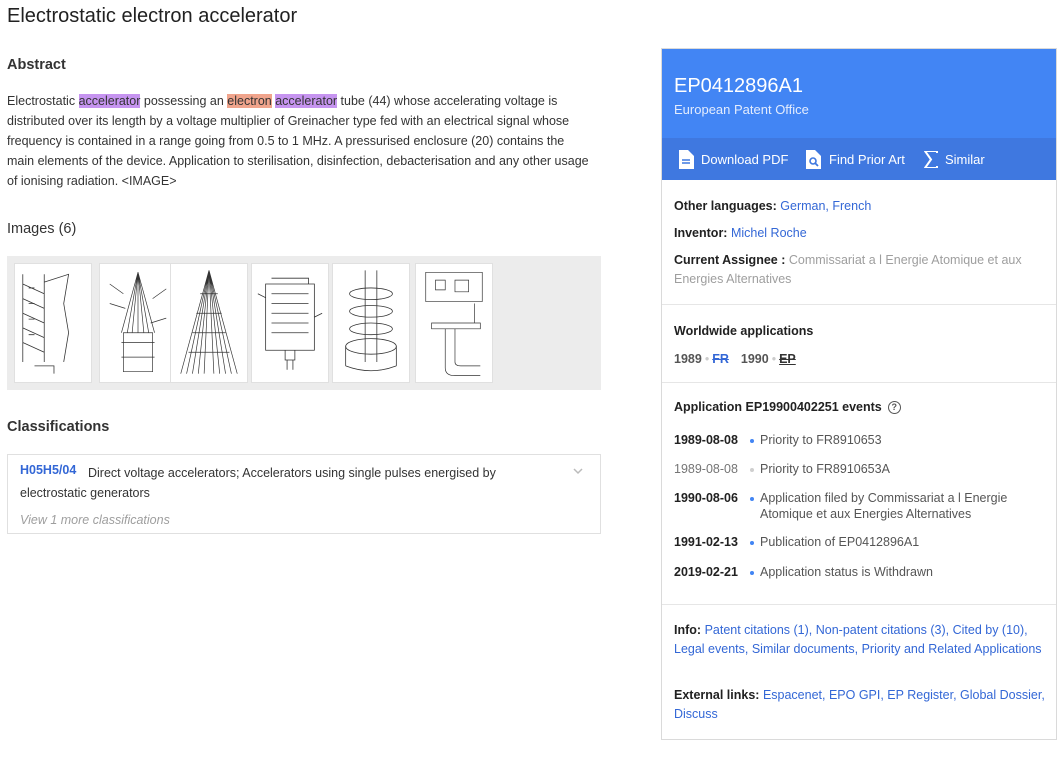 The width and height of the screenshot is (1058, 761). What do you see at coordinates (867, 159) in the screenshot?
I see `find-prior-art-label: Find Prior Art` at bounding box center [867, 159].